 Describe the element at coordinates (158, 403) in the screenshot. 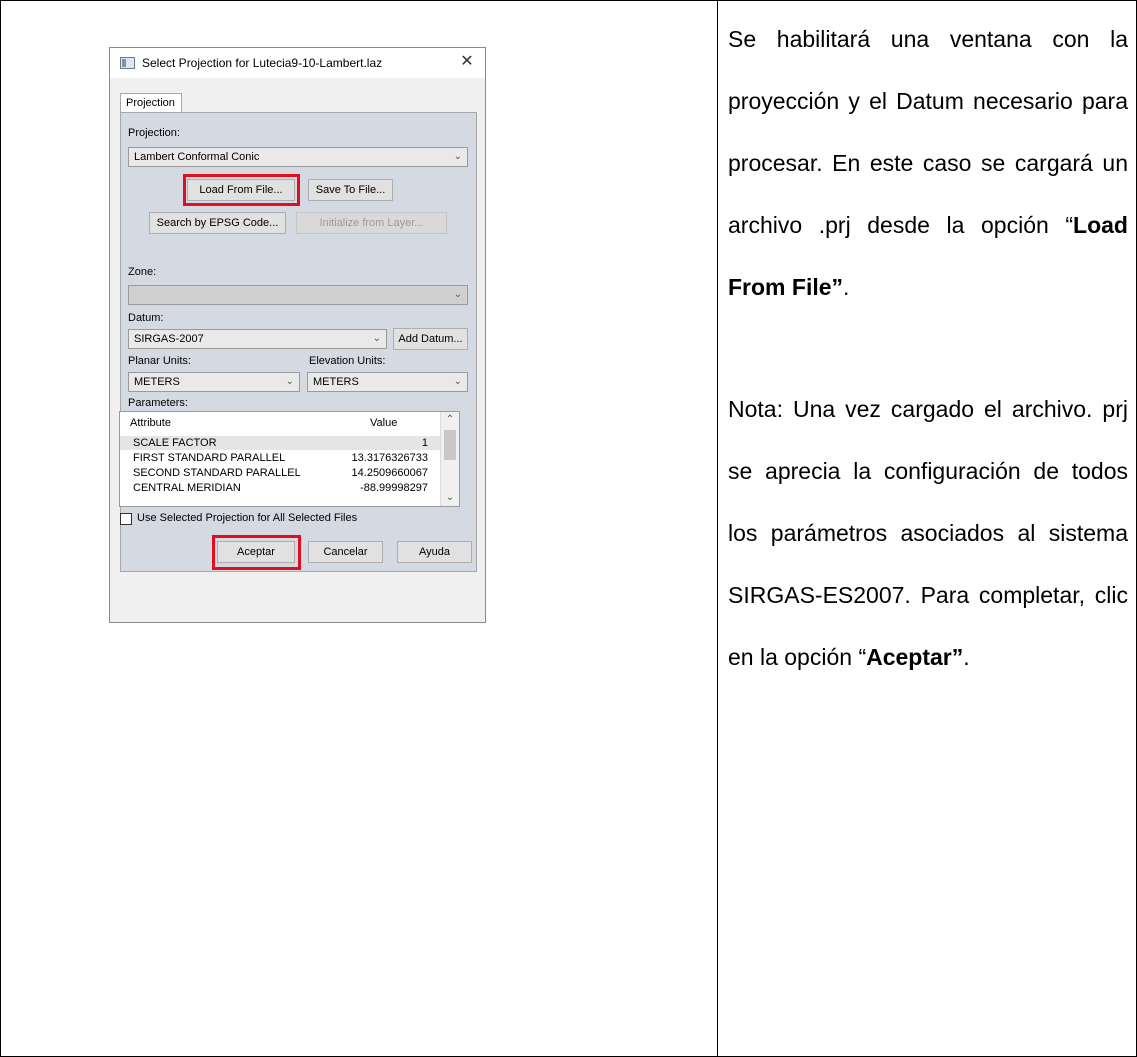

I see `parameters-label: Parameters:` at that location.